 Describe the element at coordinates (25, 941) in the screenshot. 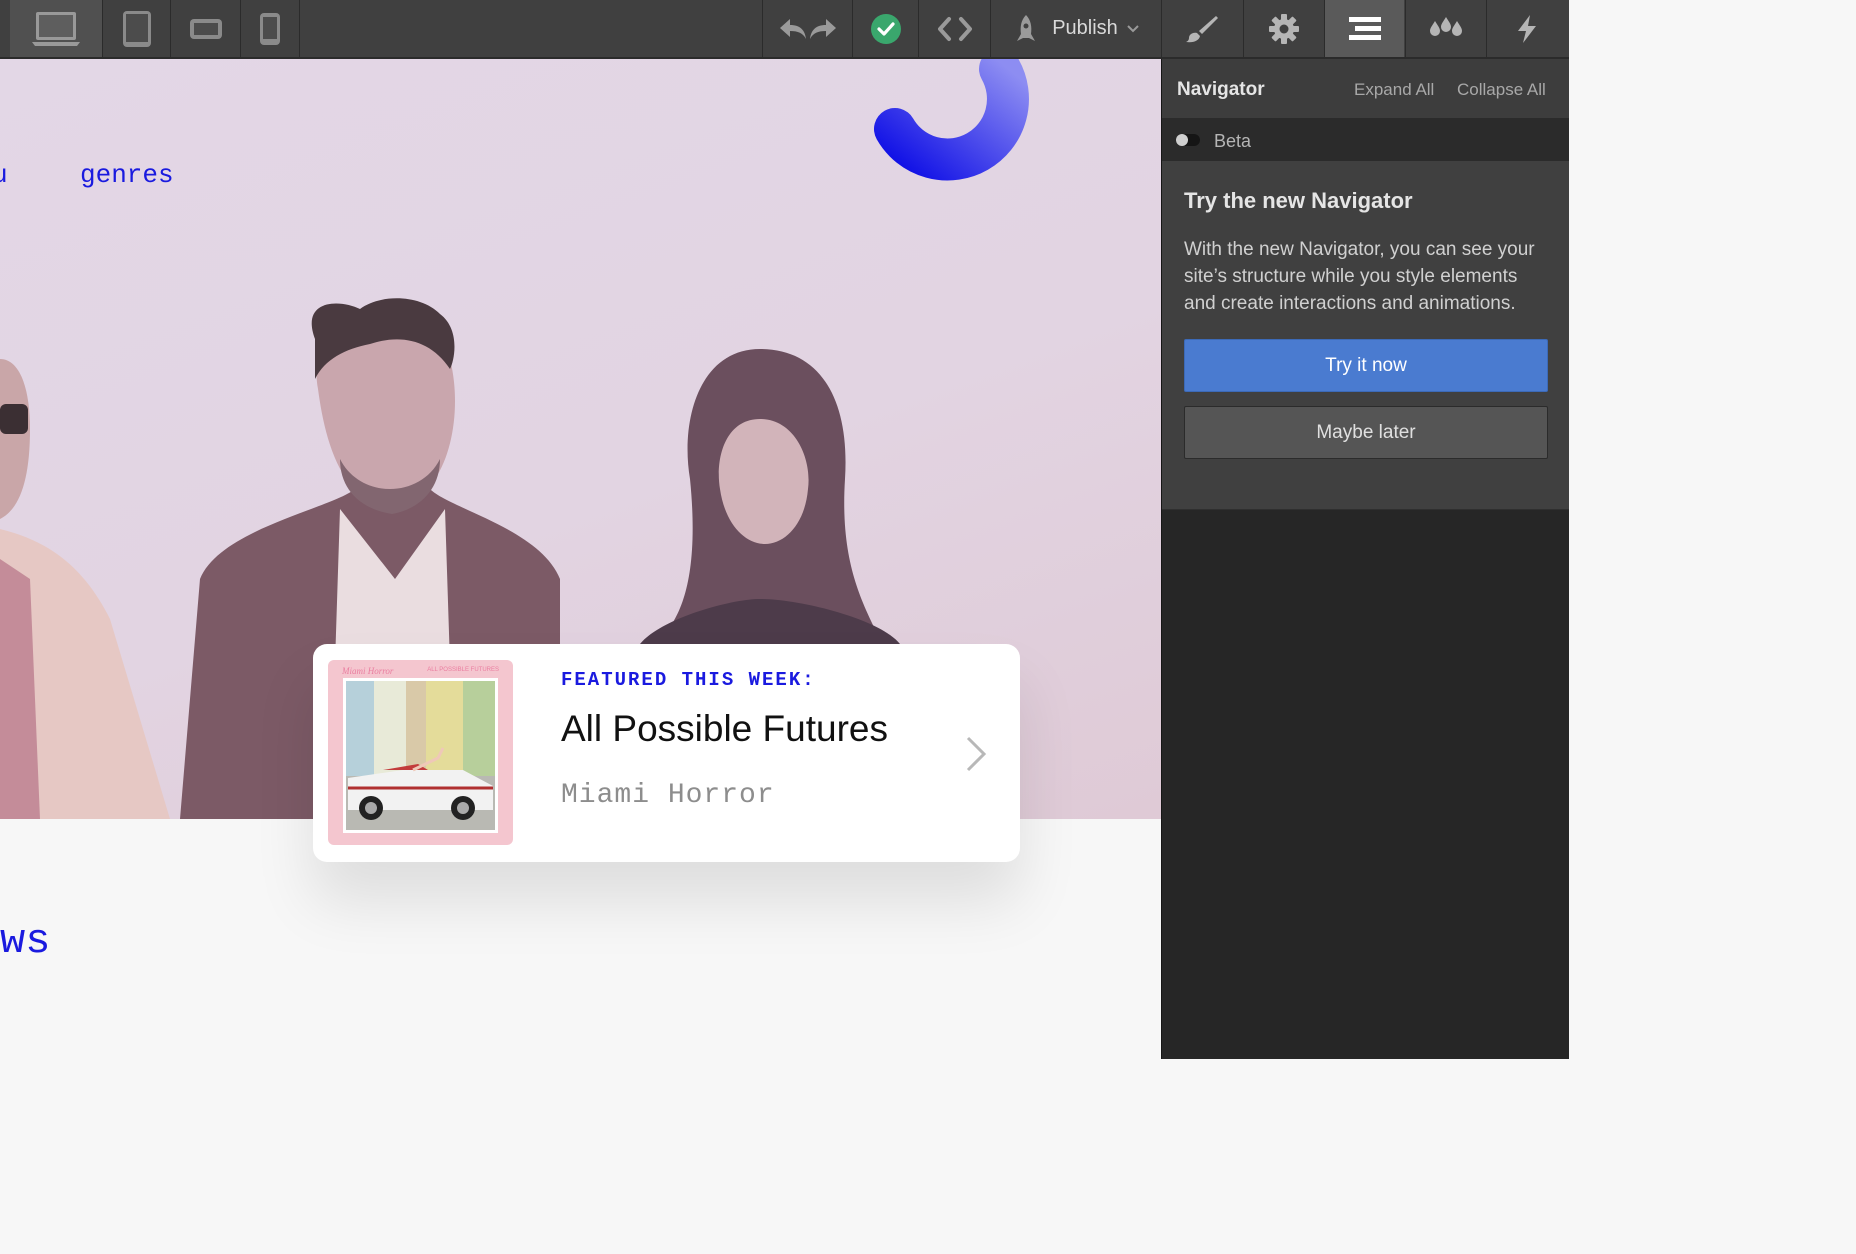

I see `section-title-partial: ws` at that location.